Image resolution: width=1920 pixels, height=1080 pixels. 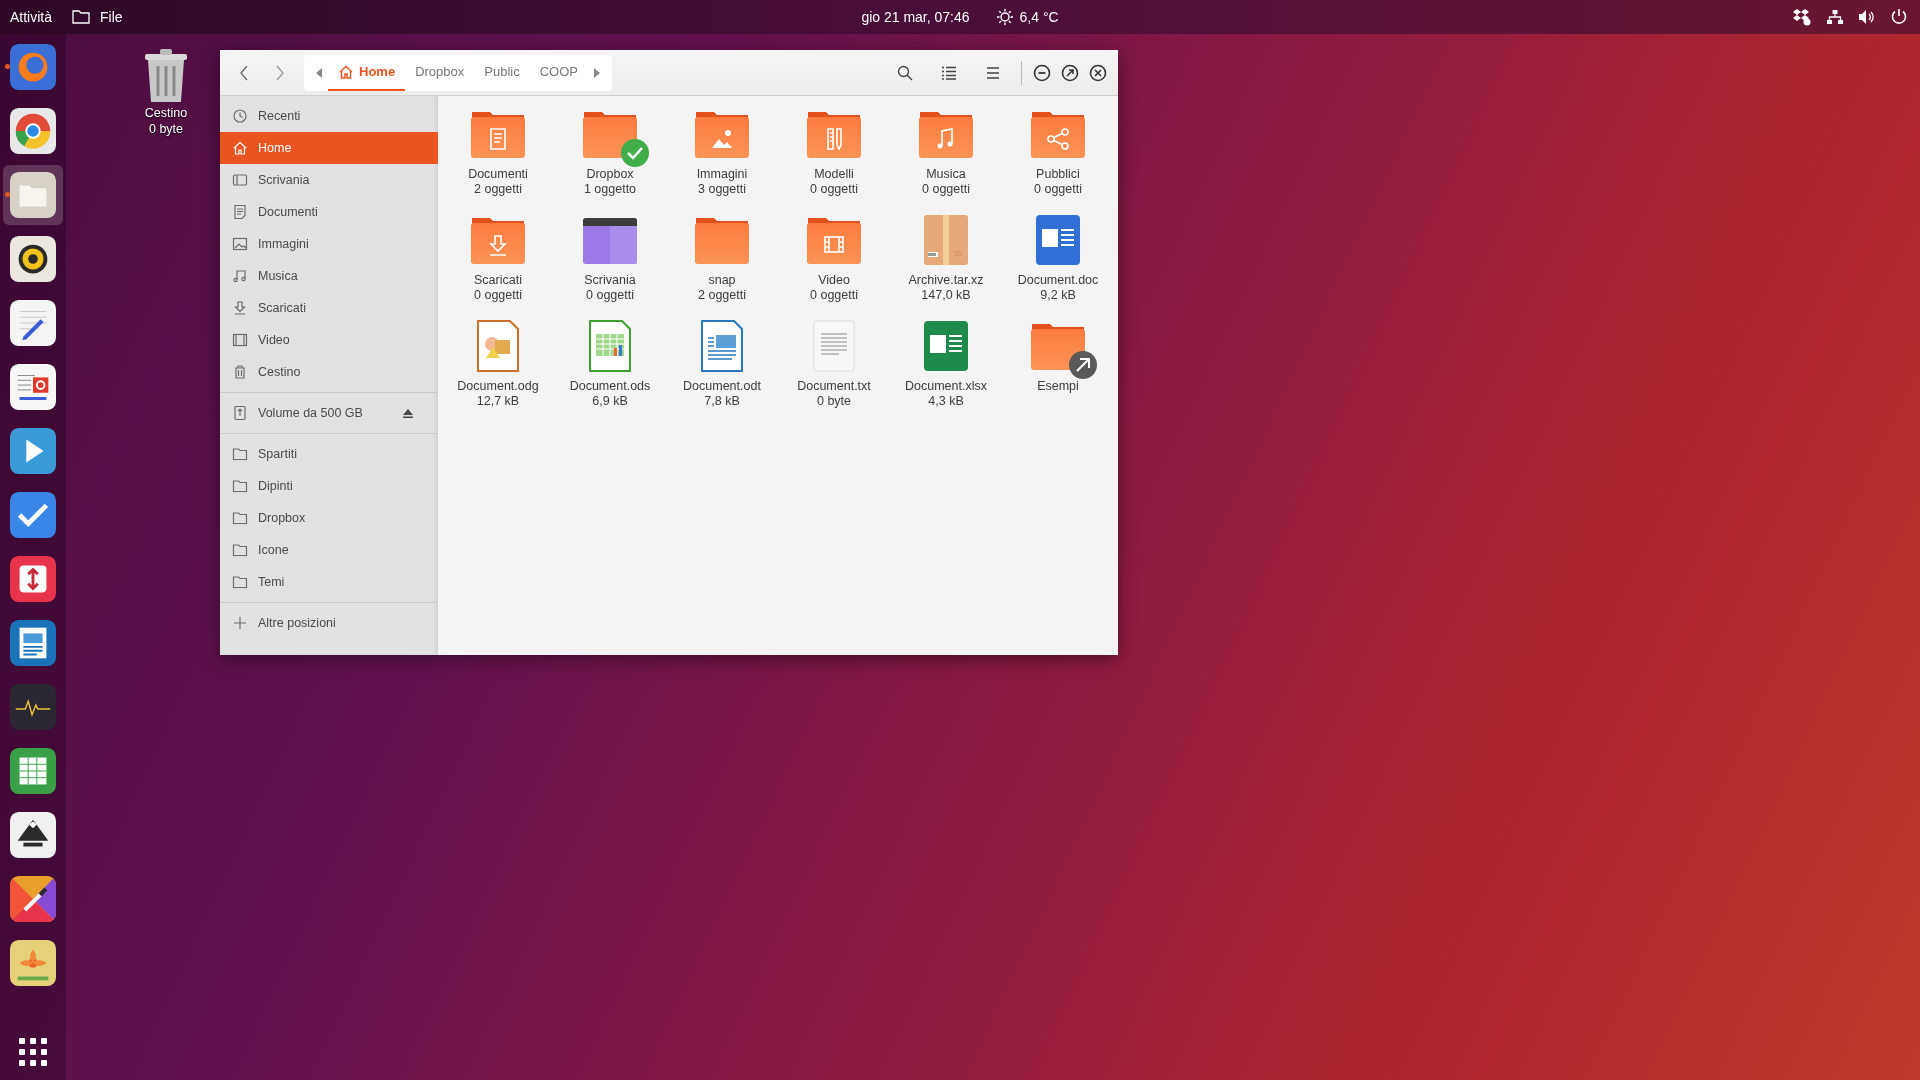 What do you see at coordinates (610, 280) in the screenshot?
I see `file-name: Scrivania` at bounding box center [610, 280].